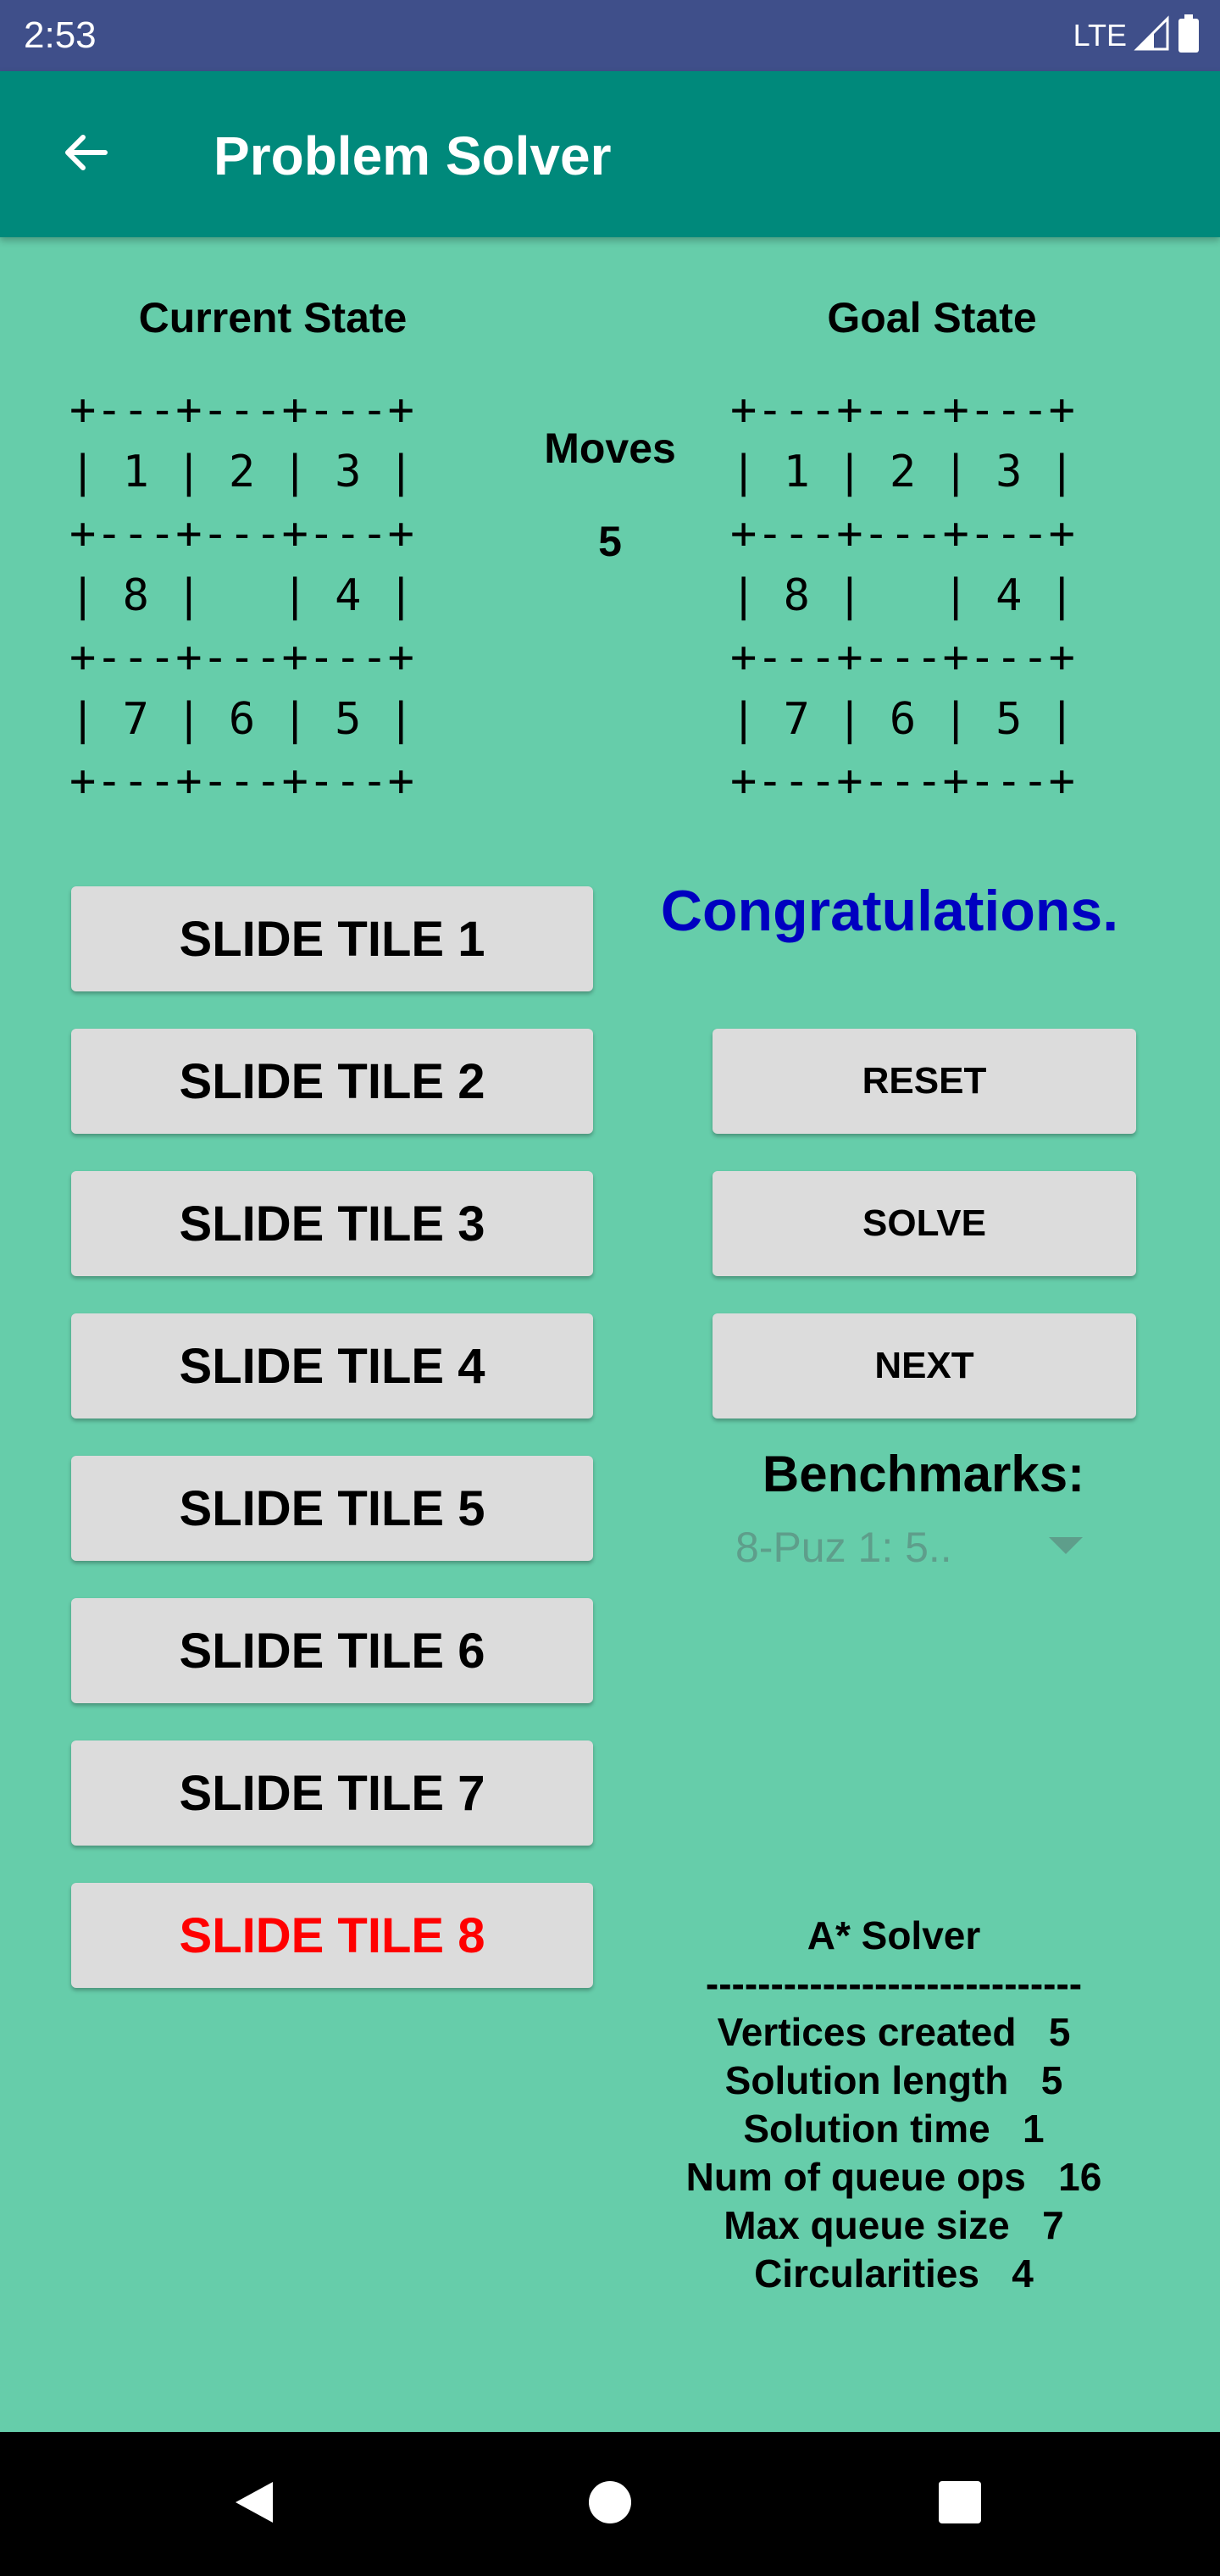 Image resolution: width=1220 pixels, height=2576 pixels. I want to click on slide-tile-5-button: SLIDE TILE 5, so click(332, 1508).